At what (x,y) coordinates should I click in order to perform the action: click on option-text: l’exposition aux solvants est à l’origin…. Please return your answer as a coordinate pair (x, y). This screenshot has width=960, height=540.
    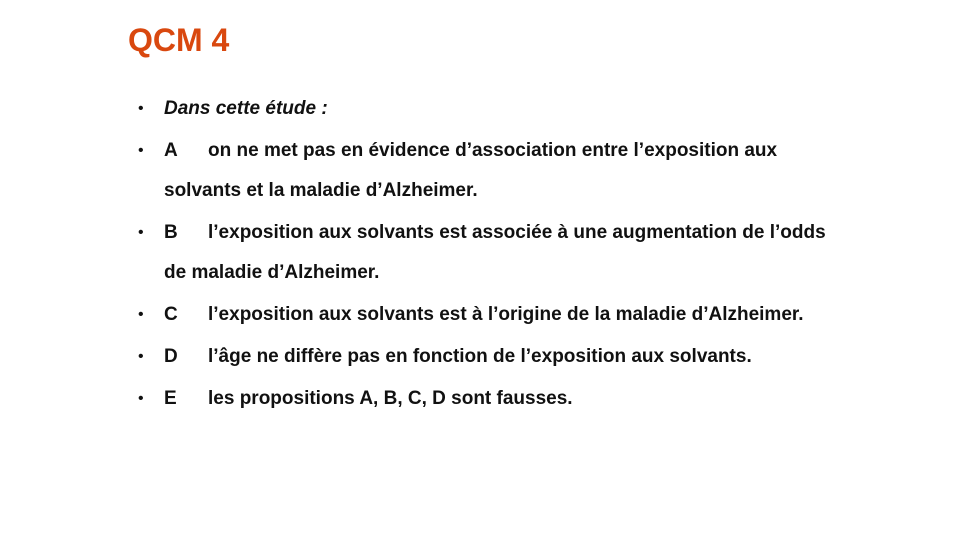
    Looking at the image, I should click on (506, 314).